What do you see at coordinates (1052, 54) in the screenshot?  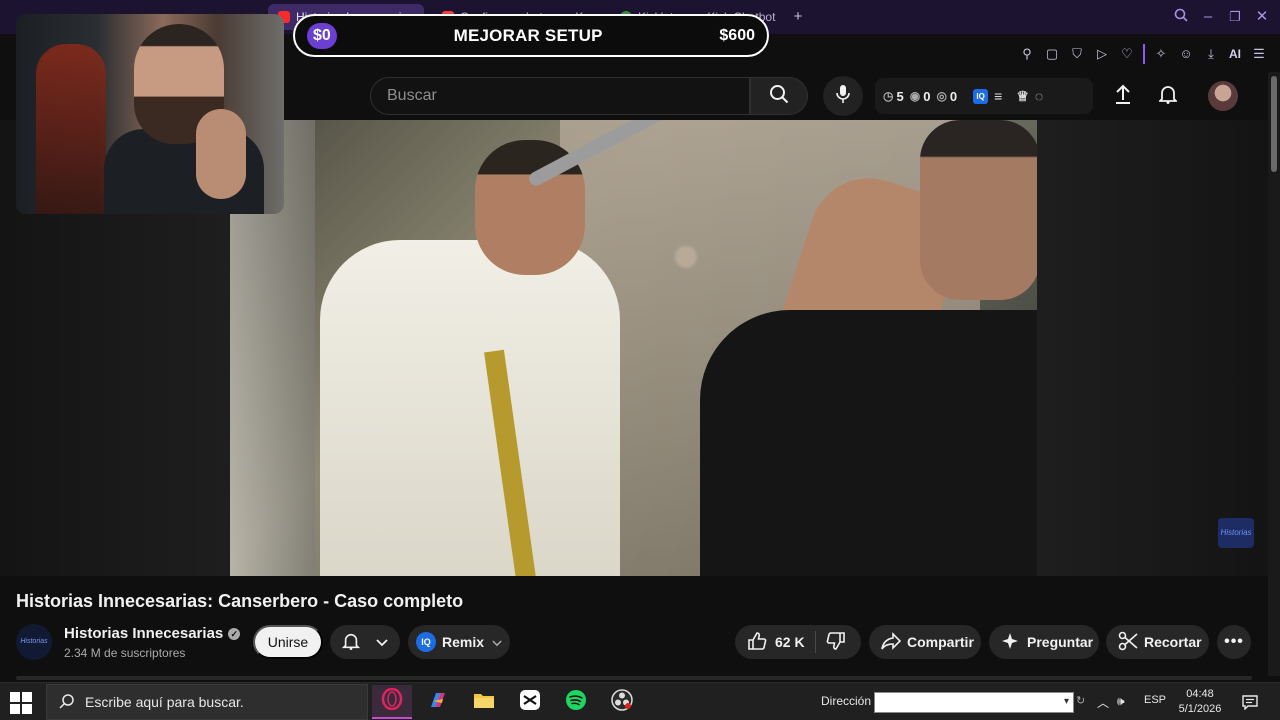 I see `screenshot-icon: ▢` at bounding box center [1052, 54].